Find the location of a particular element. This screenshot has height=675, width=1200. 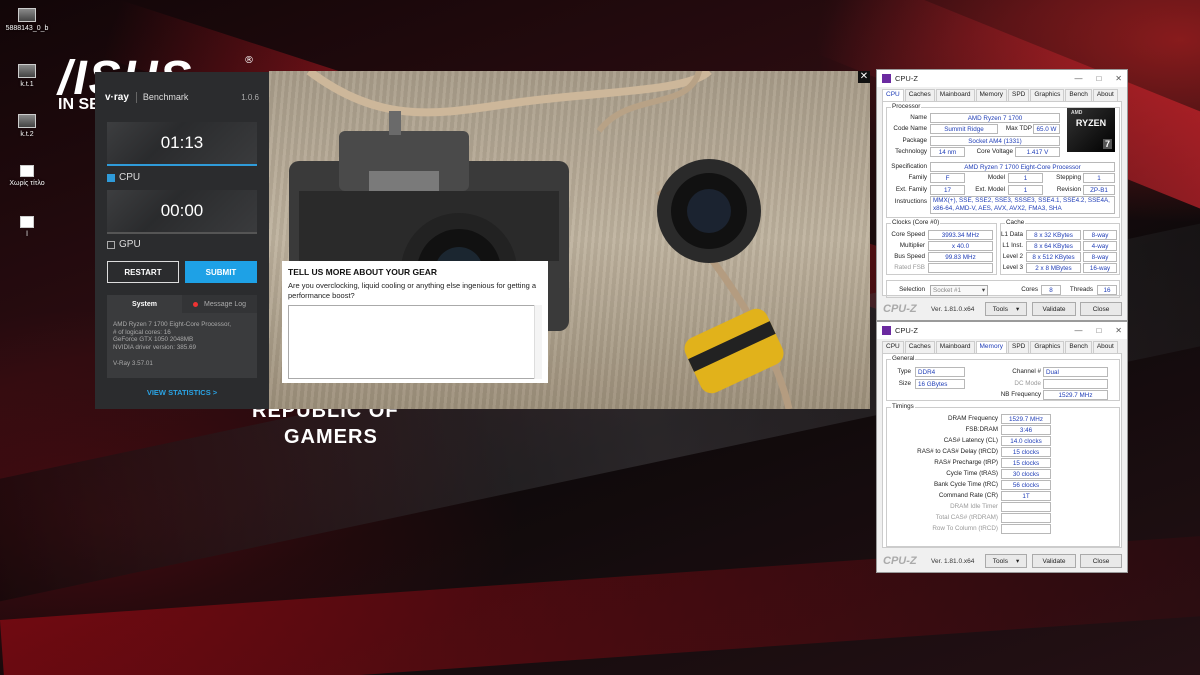

label: Instructions is located at coordinates (910, 201).